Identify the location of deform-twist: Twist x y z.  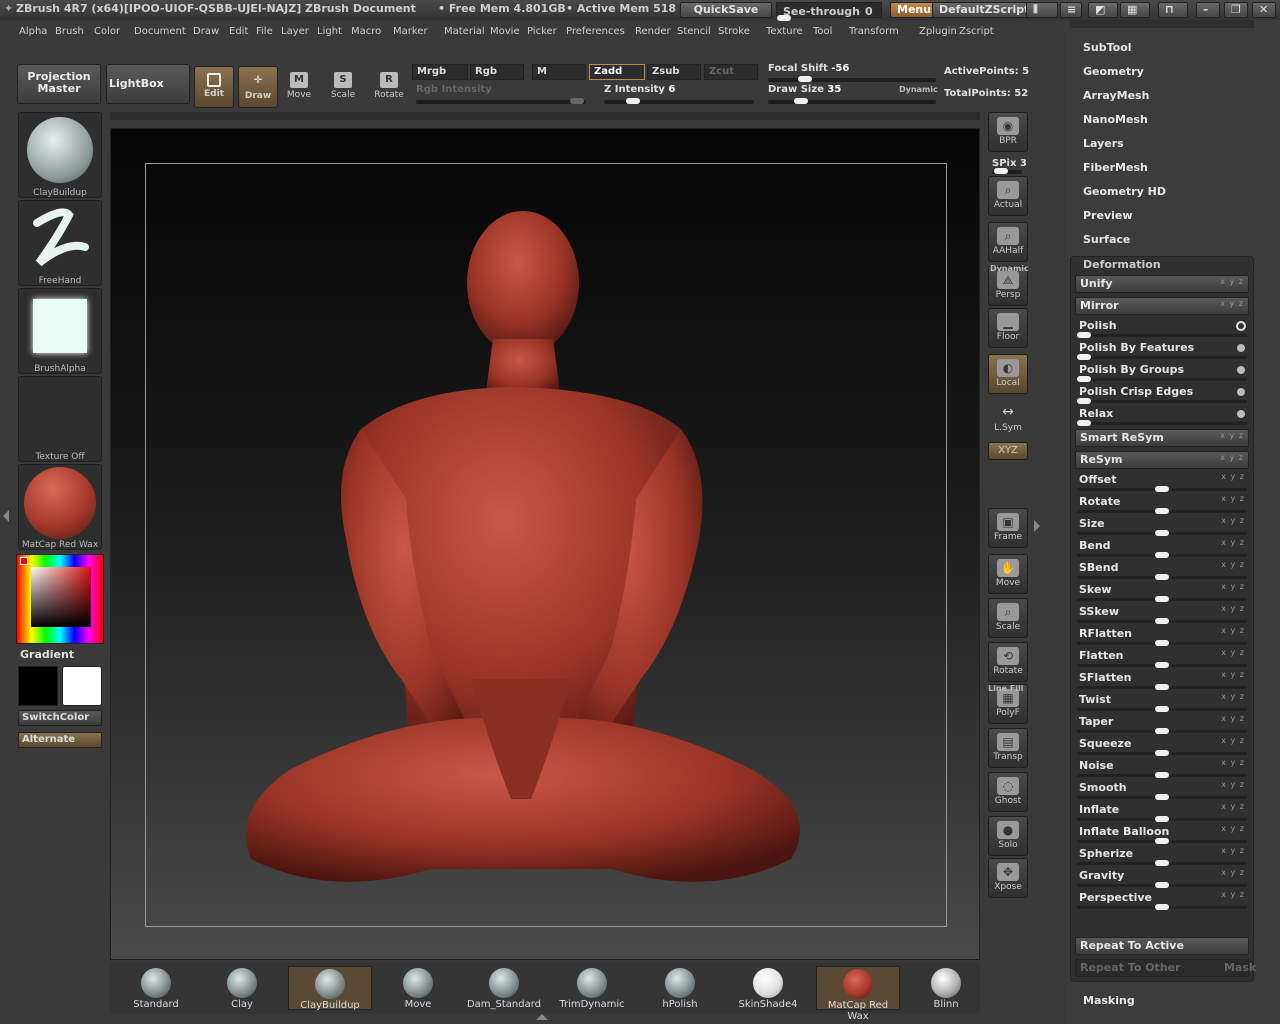
(1162, 701).